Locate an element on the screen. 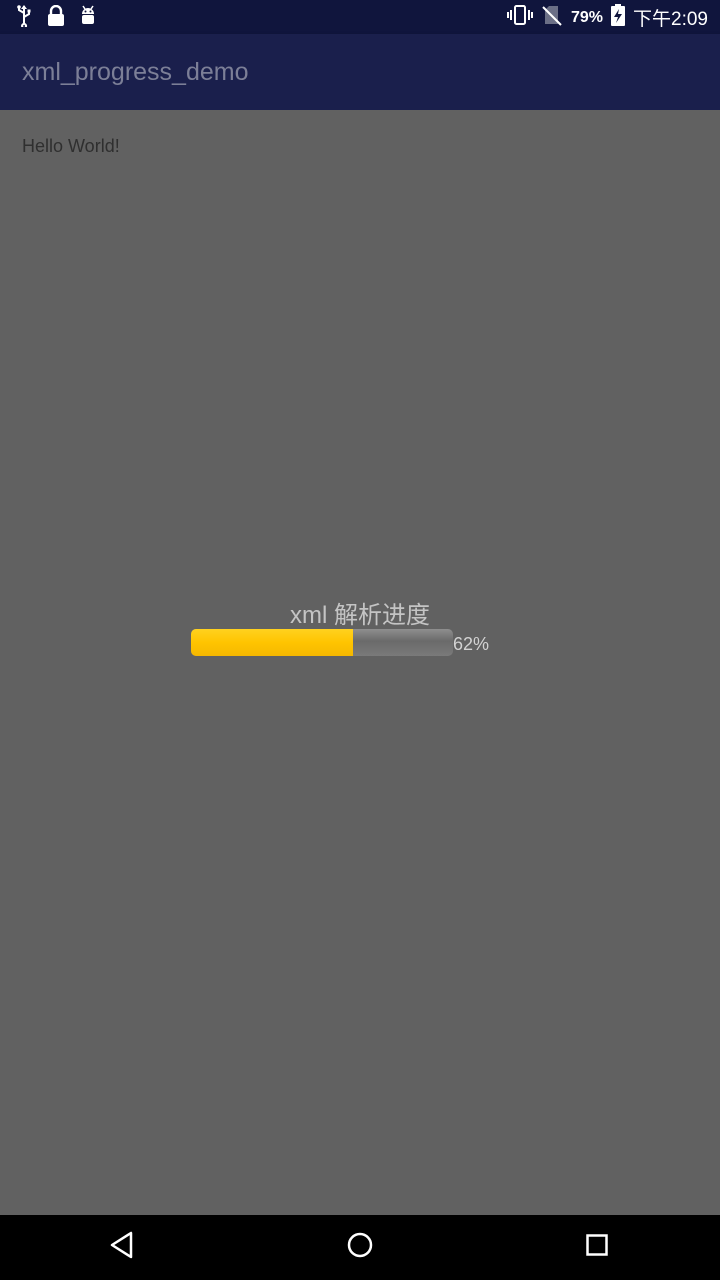  lock-icon is located at coordinates (56, 18).